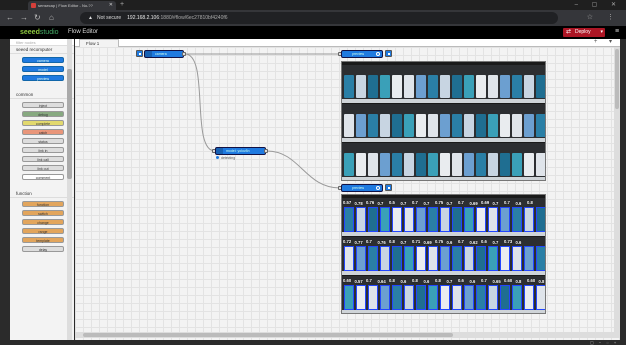 Image resolution: width=626 pixels, height=345 pixels. What do you see at coordinates (43, 69) in the screenshot?
I see `palette-node: model` at bounding box center [43, 69].